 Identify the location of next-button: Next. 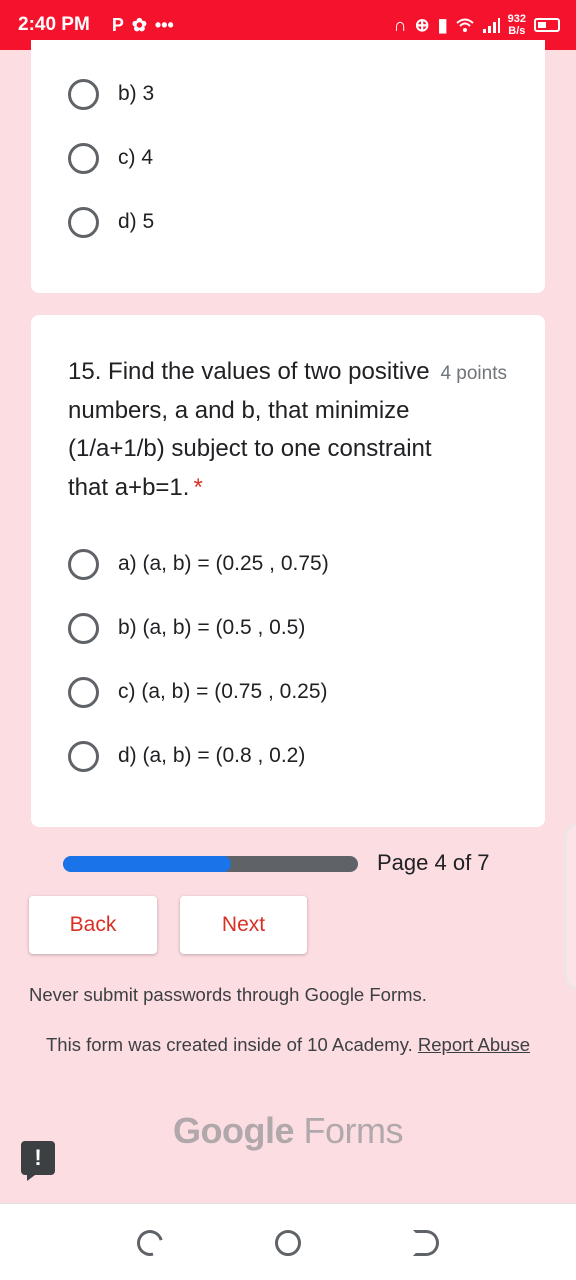
(243, 925).